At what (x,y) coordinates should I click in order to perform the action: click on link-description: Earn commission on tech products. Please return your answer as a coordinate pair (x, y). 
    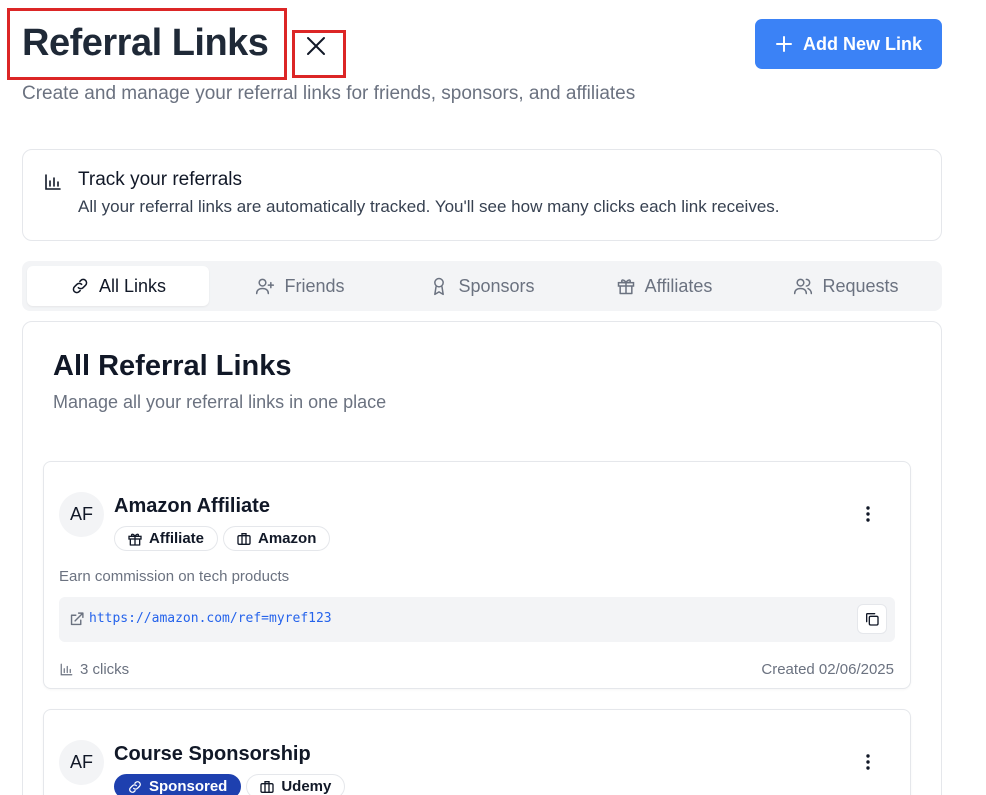
    Looking at the image, I should click on (174, 576).